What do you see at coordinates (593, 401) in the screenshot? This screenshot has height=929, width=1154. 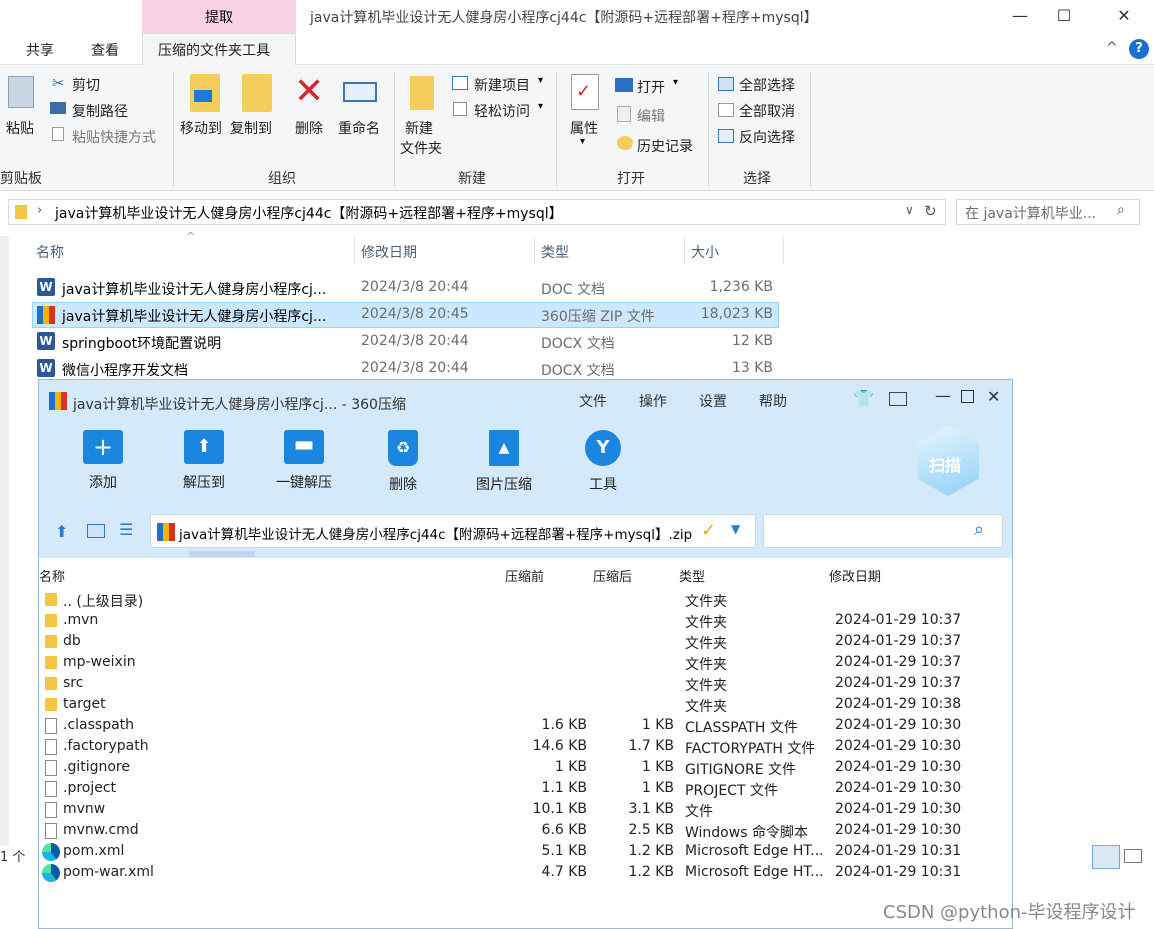 I see `menu-file: 文件` at bounding box center [593, 401].